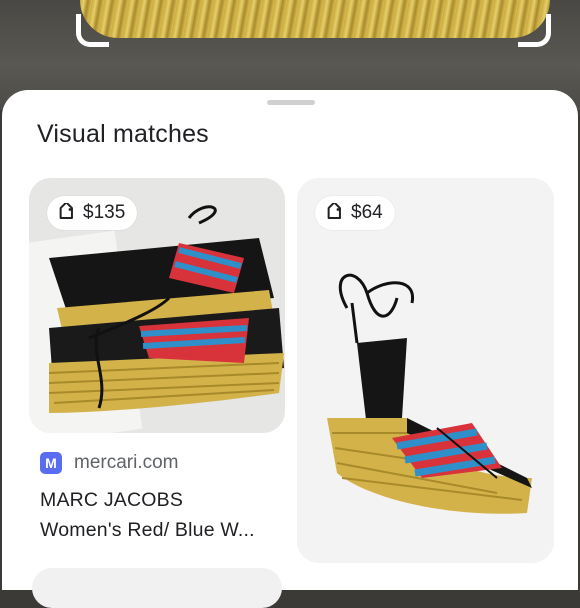 Image resolution: width=580 pixels, height=608 pixels. I want to click on price-badge: $64, so click(355, 213).